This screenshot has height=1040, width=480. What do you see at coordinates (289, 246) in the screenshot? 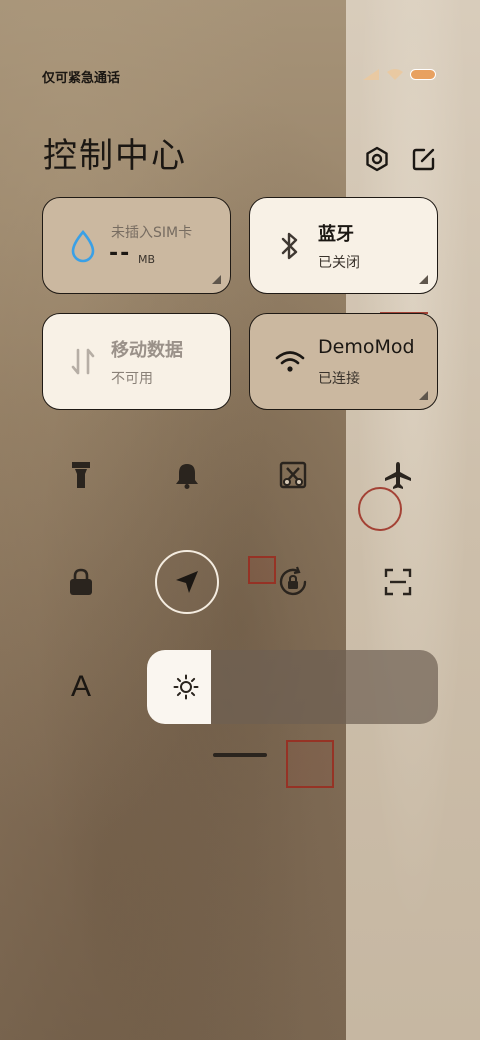
I see `bluetooth-icon` at bounding box center [289, 246].